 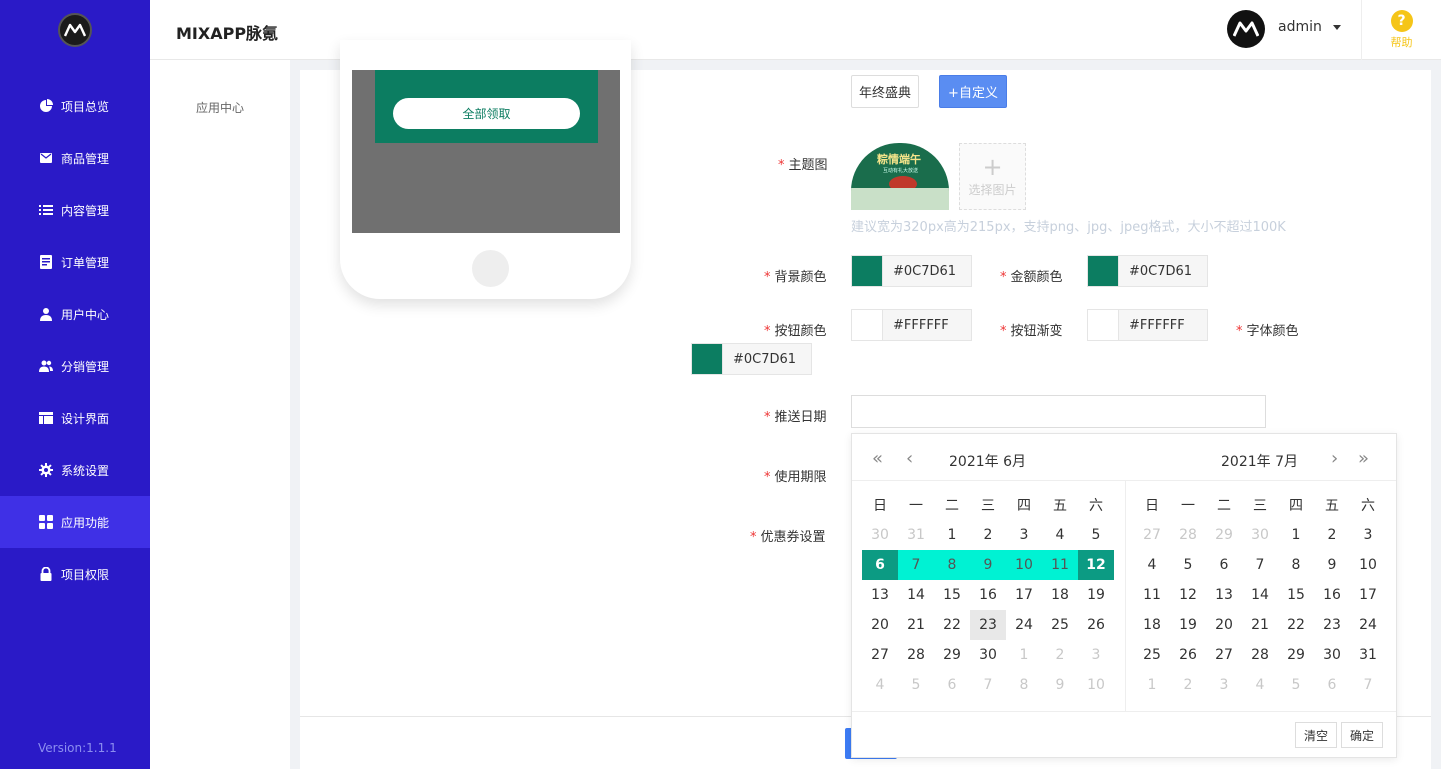 I want to click on button-color-picker: #FFFFFF, so click(x=911, y=325).